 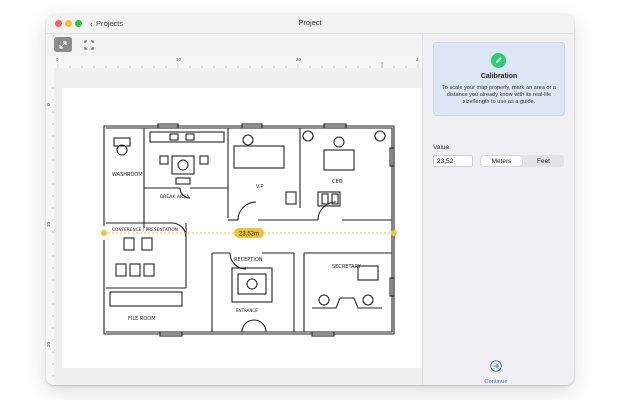 What do you see at coordinates (175, 197) in the screenshot?
I see `room-label-break-area: BREAK AREA` at bounding box center [175, 197].